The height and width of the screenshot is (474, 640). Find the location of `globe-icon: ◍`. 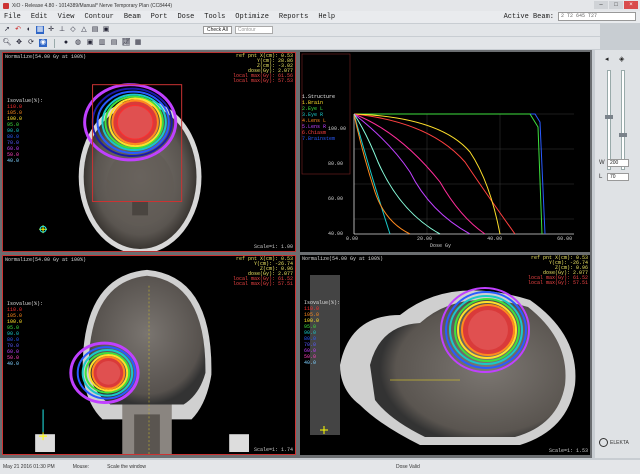

globe-icon: ◍ is located at coordinates (78, 43).